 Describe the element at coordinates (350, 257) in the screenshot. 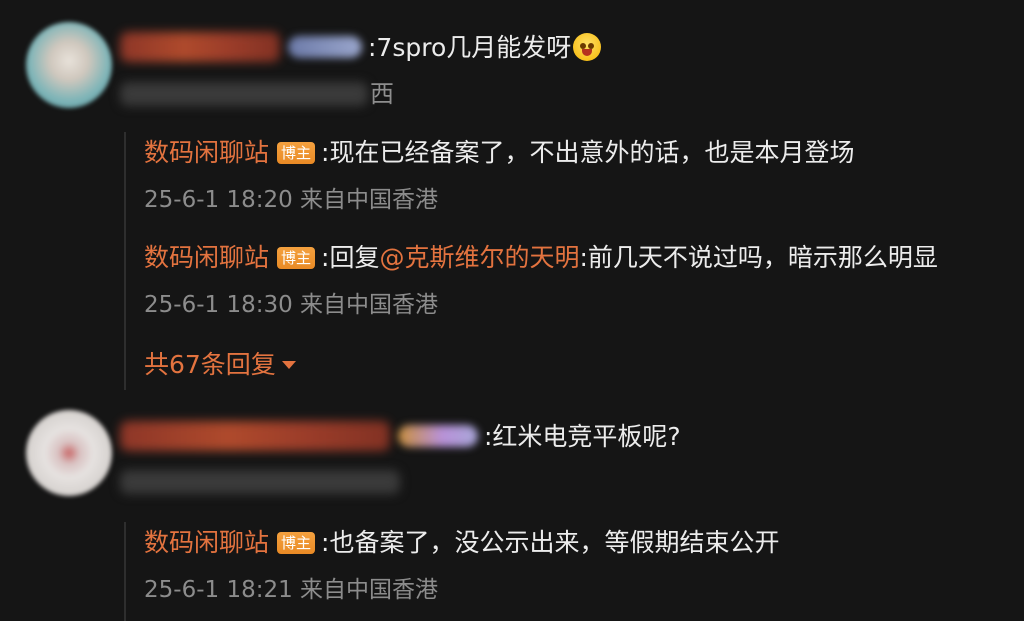

I see `reply-prefix: :回复` at that location.